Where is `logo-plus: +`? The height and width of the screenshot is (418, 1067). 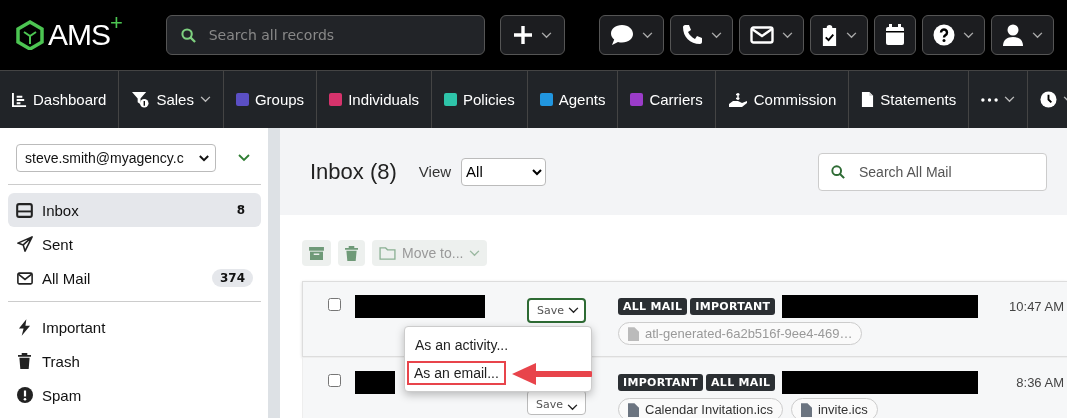 logo-plus: + is located at coordinates (116, 23).